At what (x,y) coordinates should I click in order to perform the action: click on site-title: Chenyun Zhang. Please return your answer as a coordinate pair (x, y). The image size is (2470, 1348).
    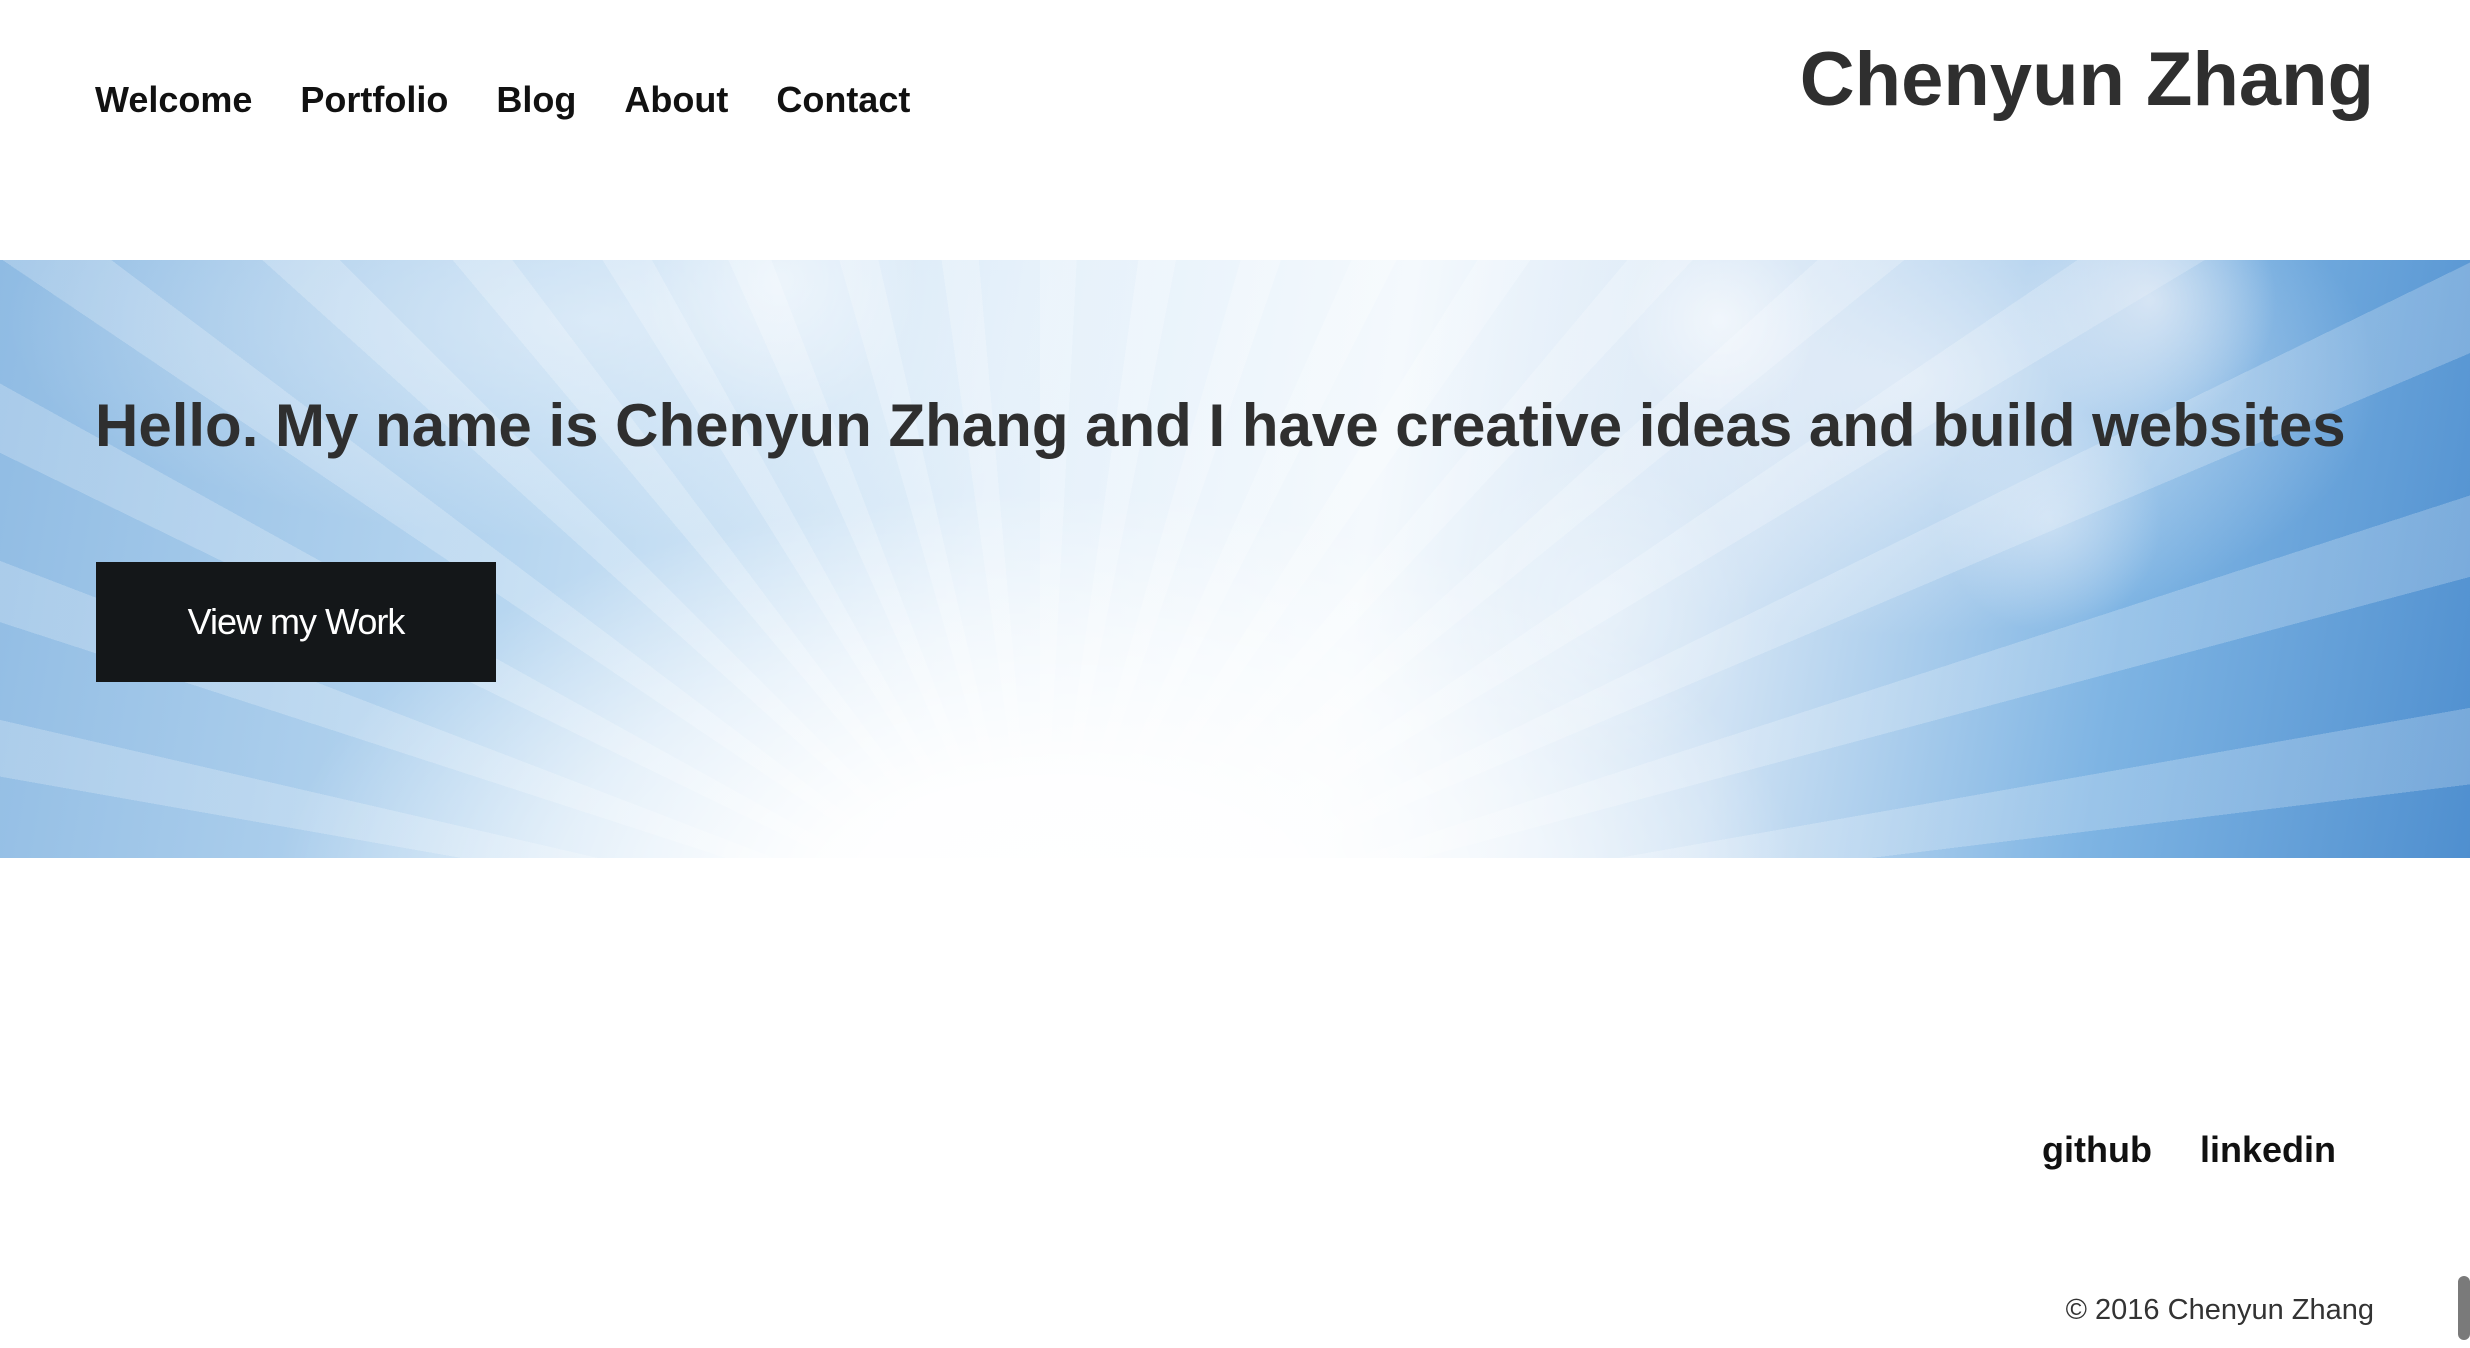
    Looking at the image, I should click on (2086, 79).